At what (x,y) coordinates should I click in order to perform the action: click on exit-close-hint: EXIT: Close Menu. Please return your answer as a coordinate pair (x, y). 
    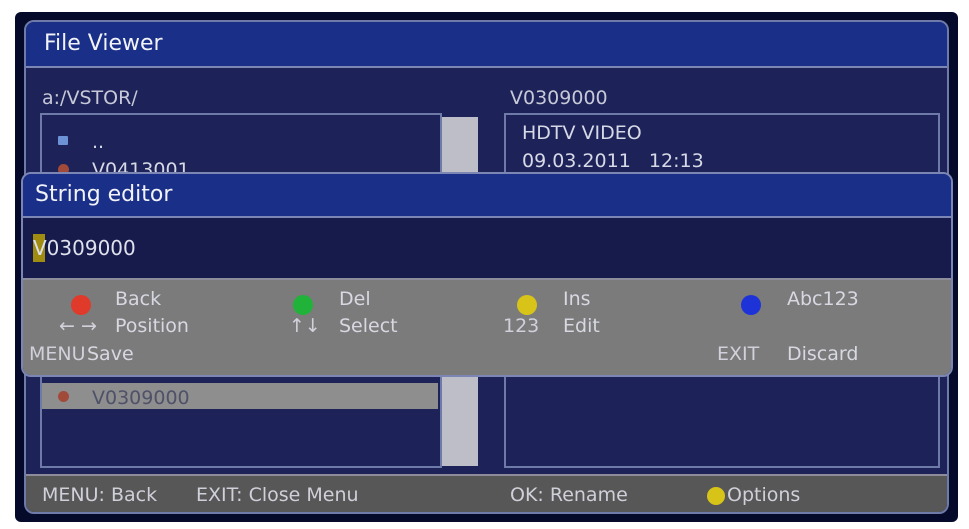
    Looking at the image, I should click on (277, 495).